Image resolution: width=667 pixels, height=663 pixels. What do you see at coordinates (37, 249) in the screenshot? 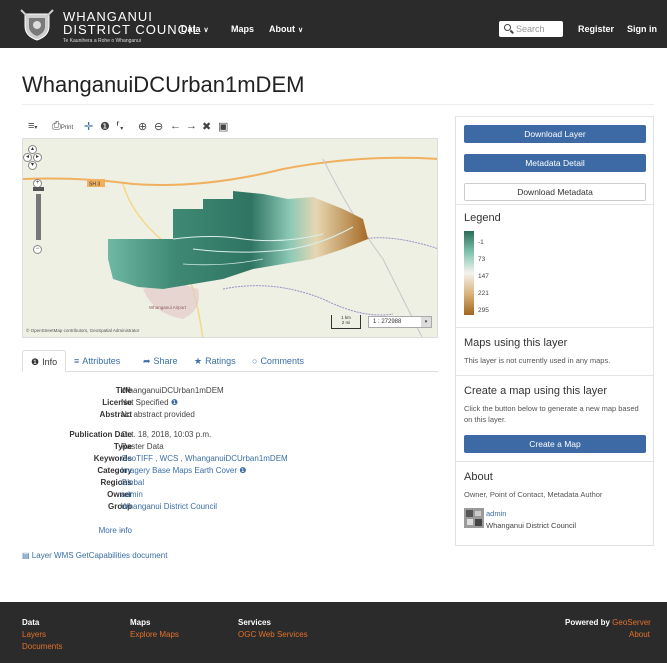
I see `zoom-out-control: −` at bounding box center [37, 249].